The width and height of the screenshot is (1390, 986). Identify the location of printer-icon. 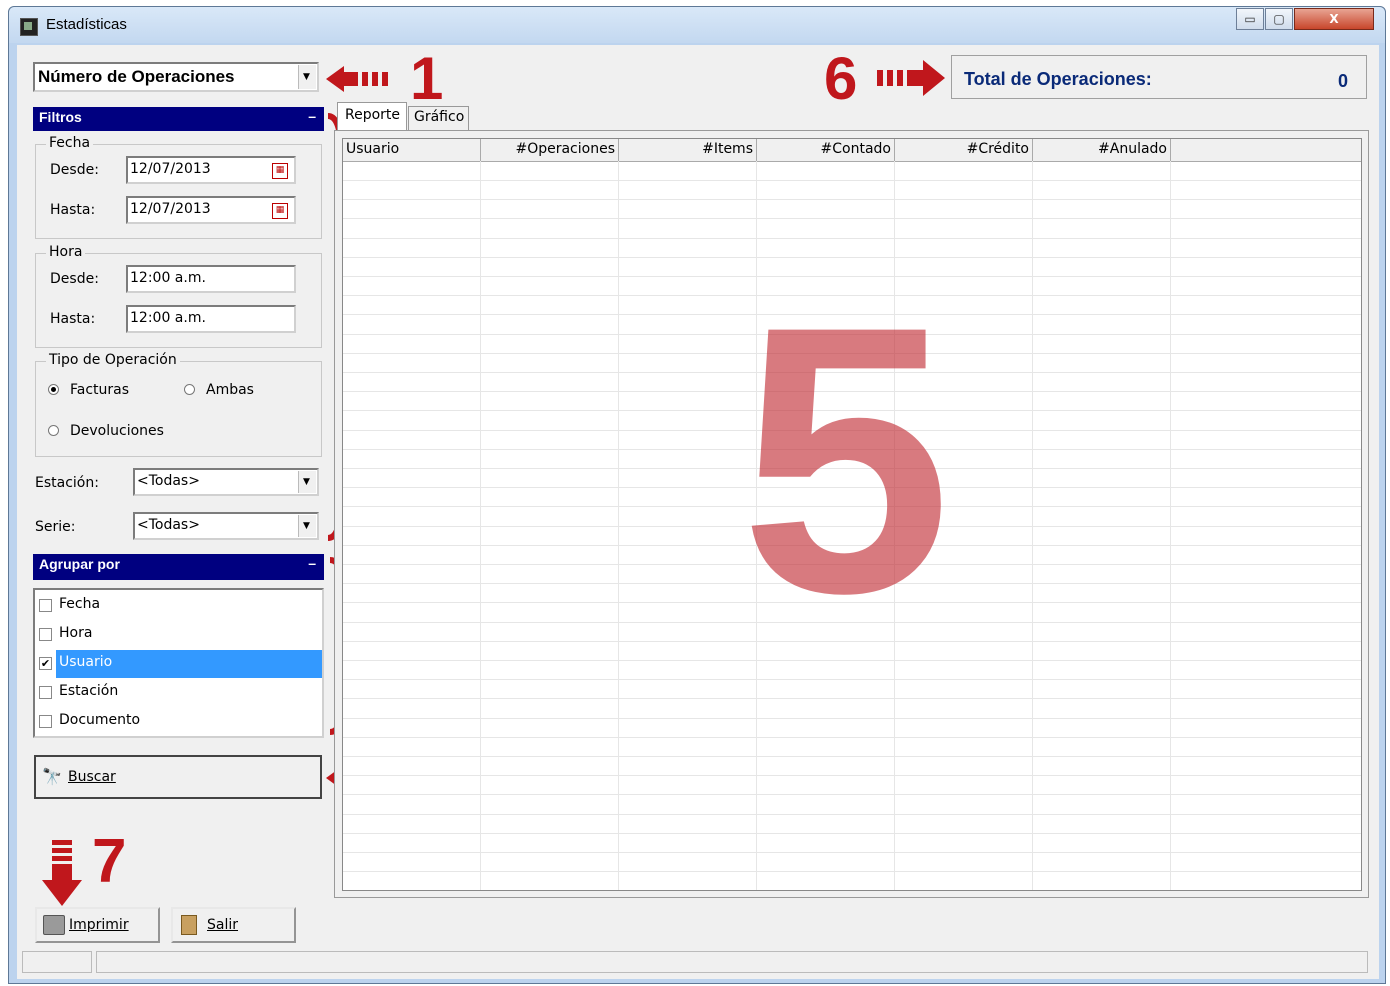
(54, 925).